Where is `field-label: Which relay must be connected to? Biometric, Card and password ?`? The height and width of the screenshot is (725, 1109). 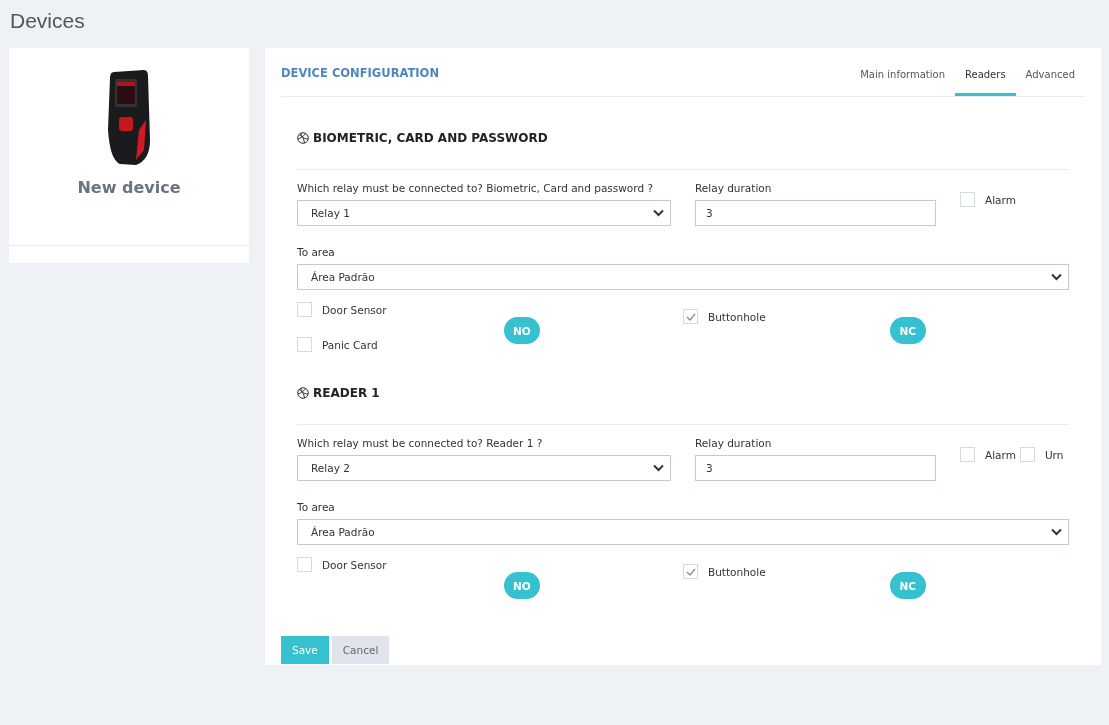
field-label: Which relay must be connected to? Biometric, Card and password ? is located at coordinates (475, 188).